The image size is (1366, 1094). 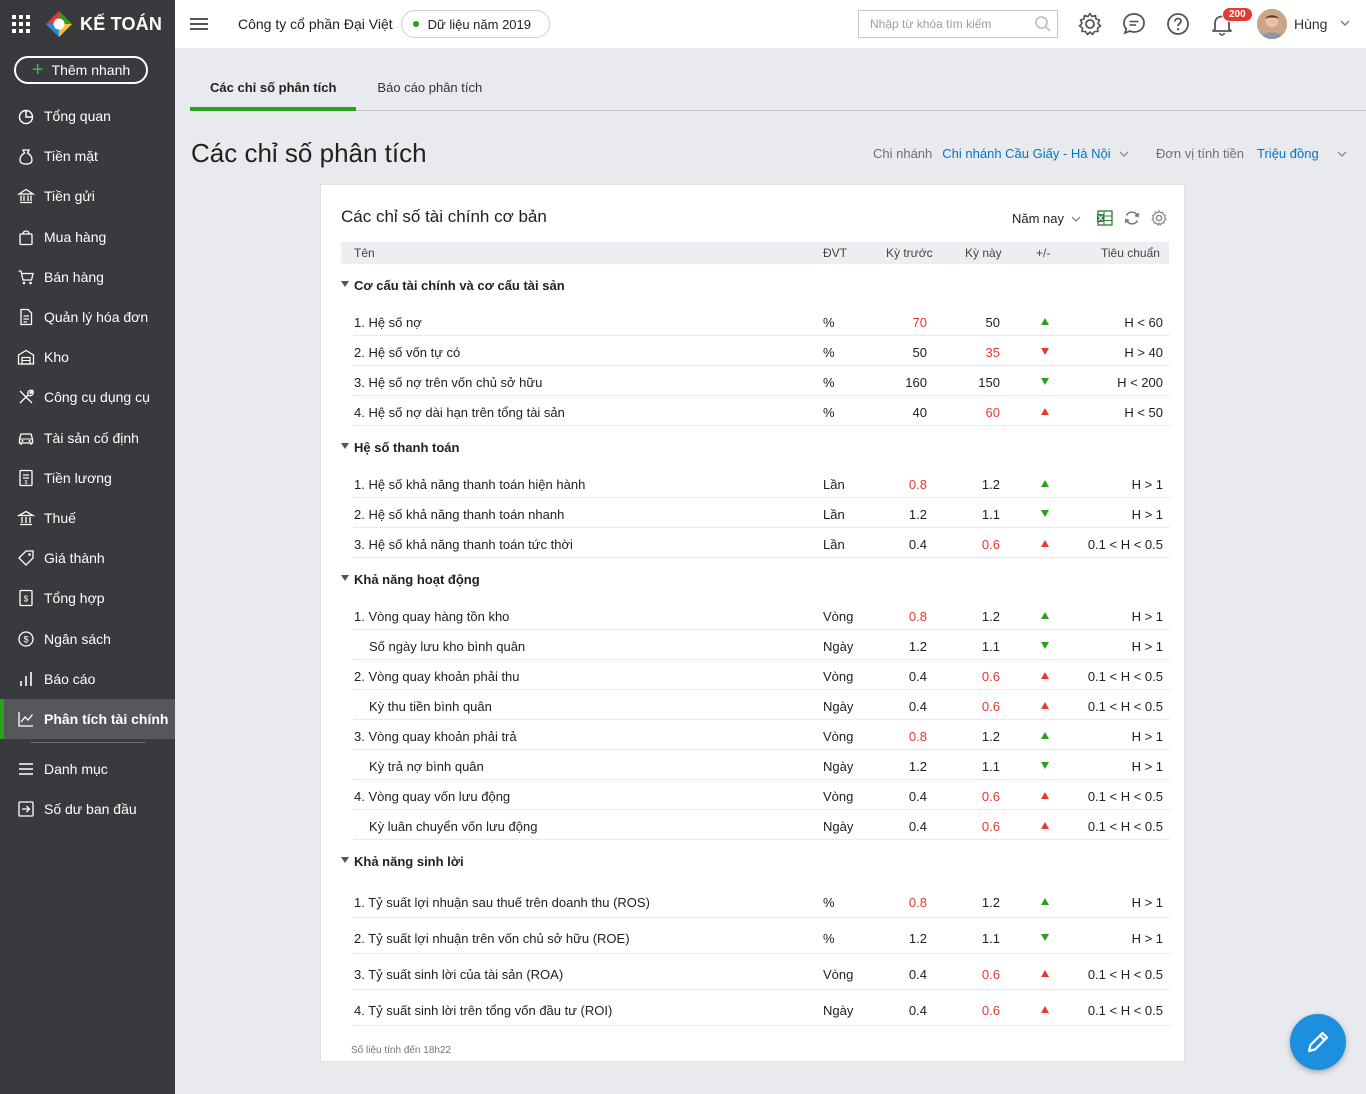 I want to click on group-header: Cơ cấu tài chính và cơ cấu tài sản, so click(x=755, y=285).